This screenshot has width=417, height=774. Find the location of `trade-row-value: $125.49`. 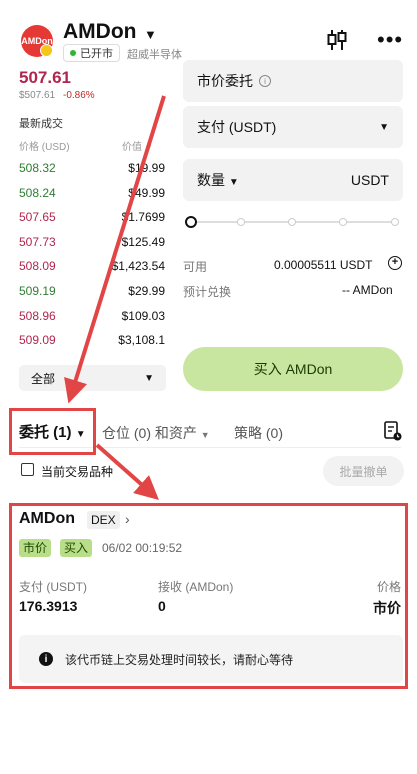

trade-row-value: $125.49 is located at coordinates (143, 242).